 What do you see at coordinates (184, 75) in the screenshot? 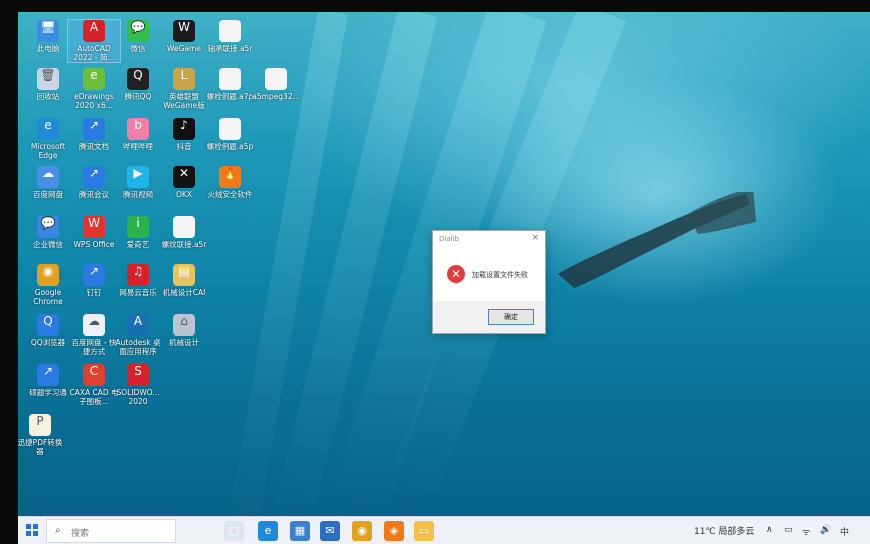
I see `icon-glyph: L` at bounding box center [184, 75].